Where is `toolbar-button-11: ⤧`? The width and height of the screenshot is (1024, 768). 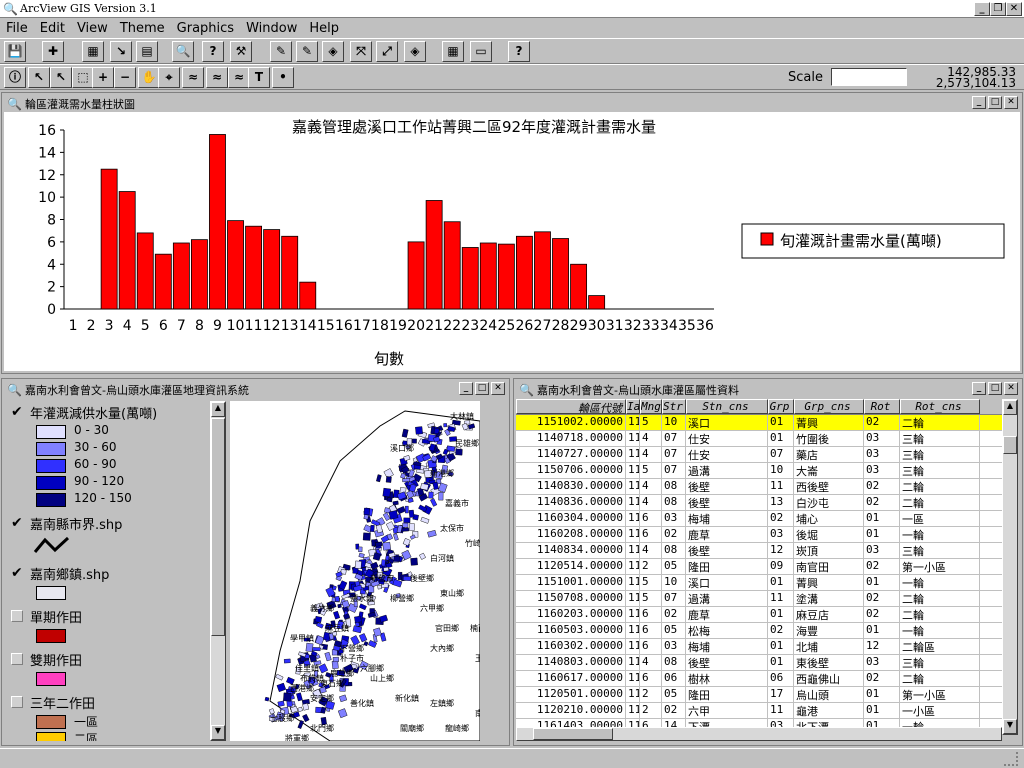
toolbar-button-11: ⤧ is located at coordinates (361, 51).